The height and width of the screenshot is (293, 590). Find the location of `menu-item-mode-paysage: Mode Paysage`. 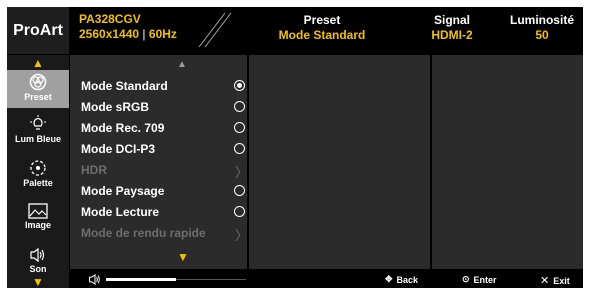

menu-item-mode-paysage: Mode Paysage is located at coordinates (163, 191).